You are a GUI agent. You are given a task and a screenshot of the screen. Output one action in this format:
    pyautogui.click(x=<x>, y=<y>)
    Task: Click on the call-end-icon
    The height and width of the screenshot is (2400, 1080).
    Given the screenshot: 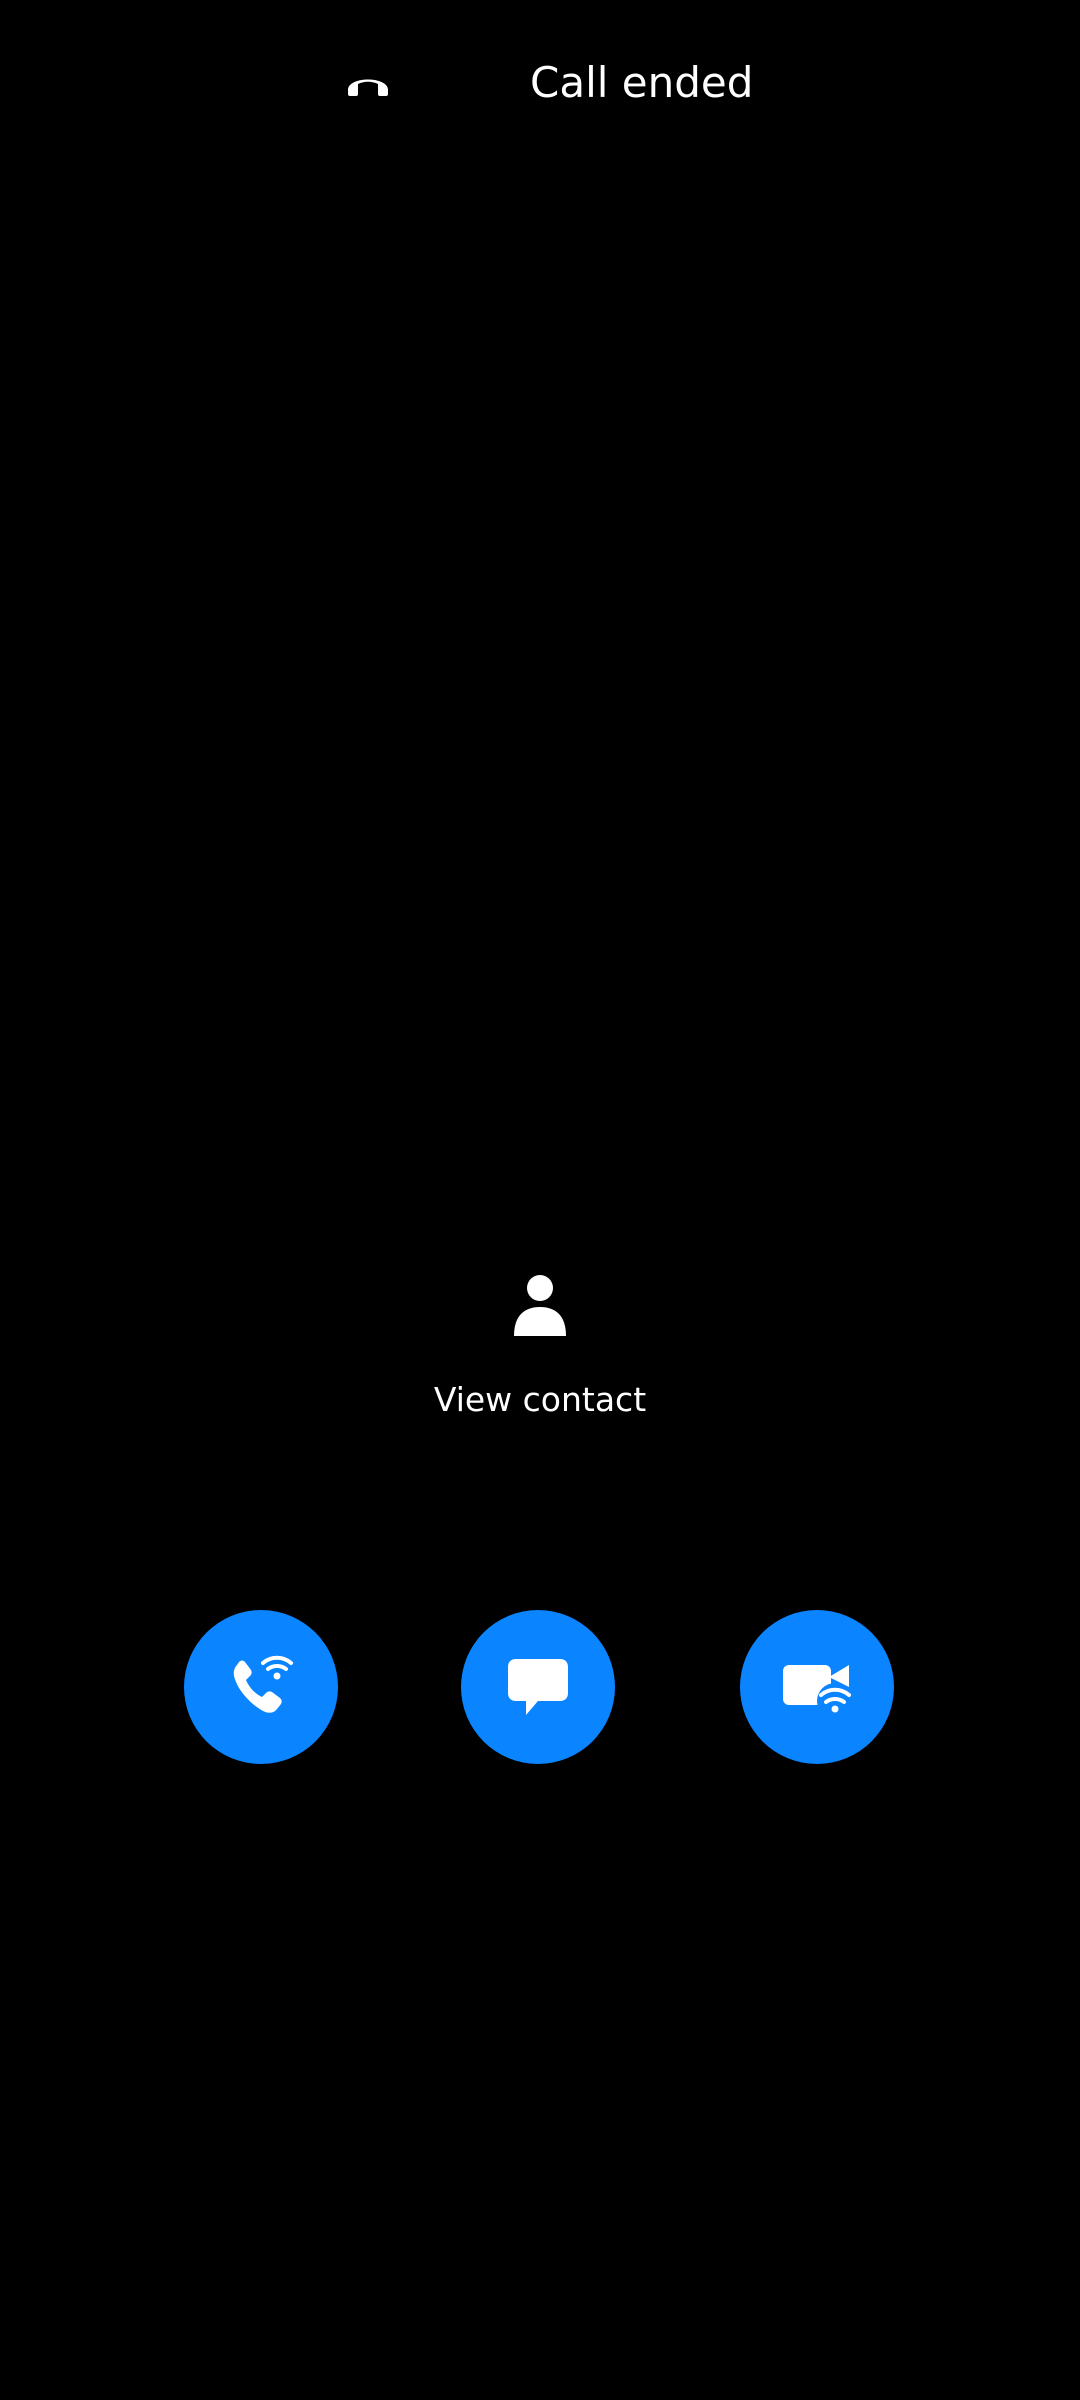 What is the action you would take?
    pyautogui.click(x=368, y=83)
    